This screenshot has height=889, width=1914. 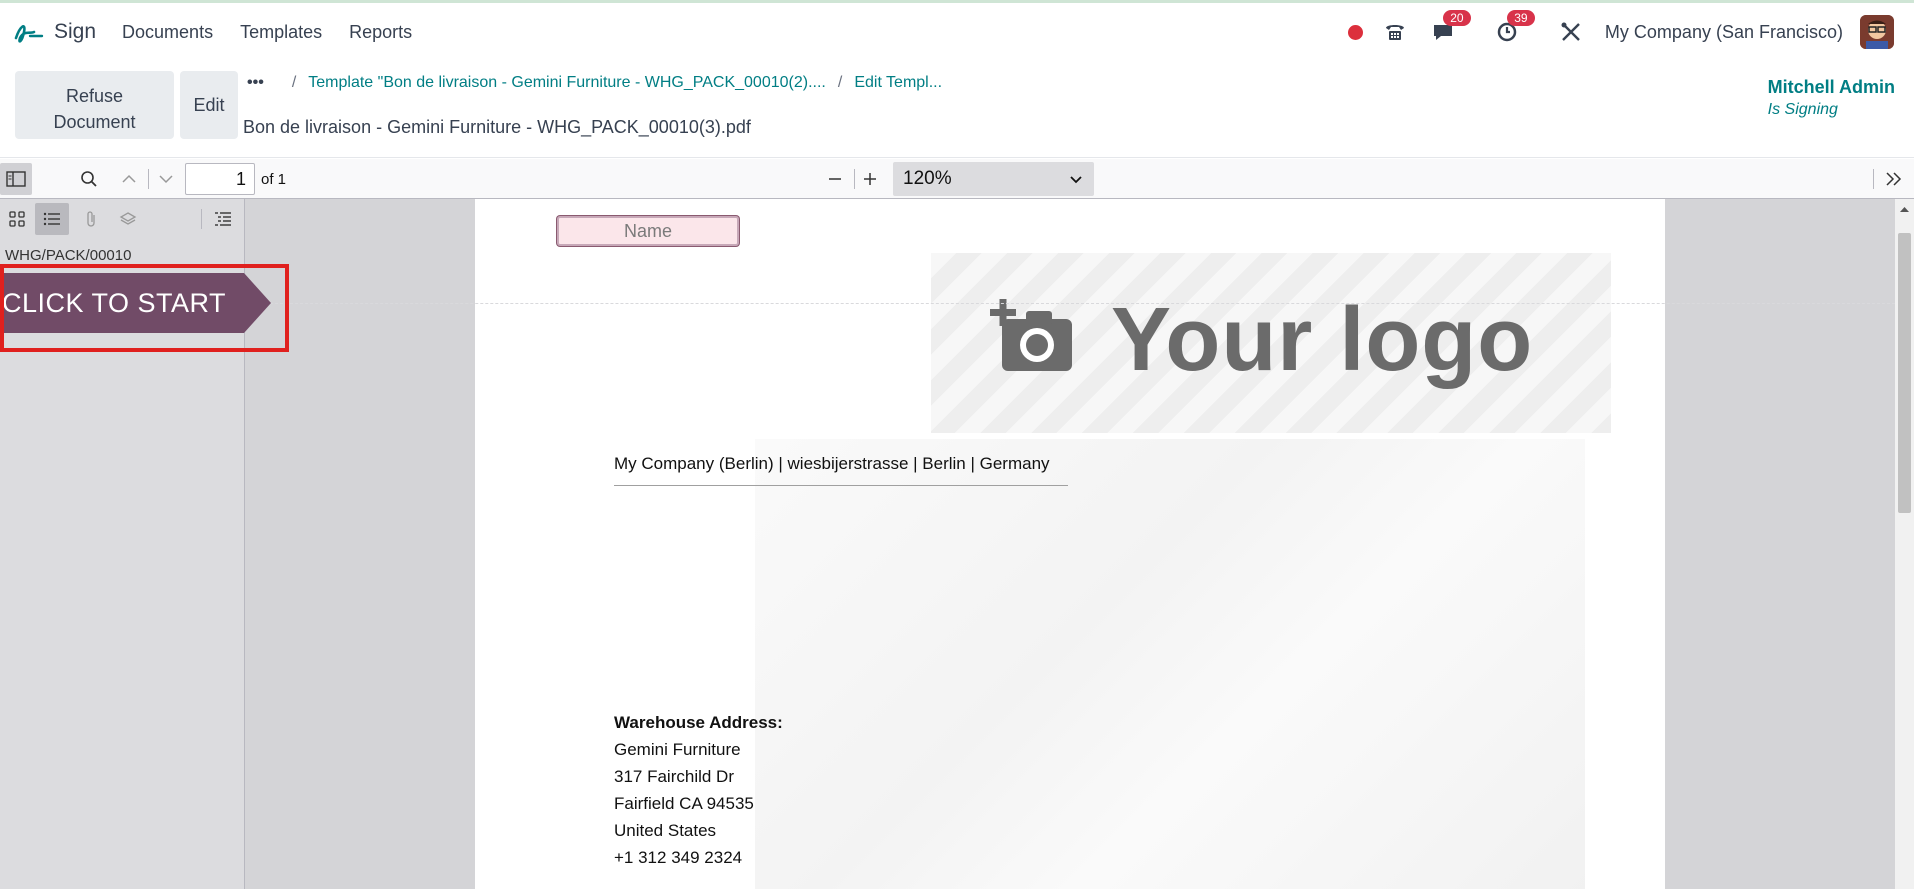 I want to click on zoom-out-icon, so click(x=835, y=179).